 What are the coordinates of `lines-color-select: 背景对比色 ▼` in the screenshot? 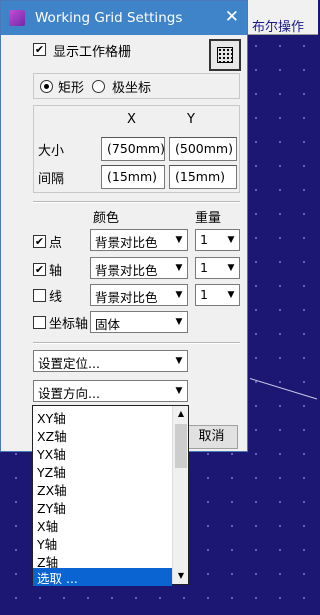 It's located at (139, 295).